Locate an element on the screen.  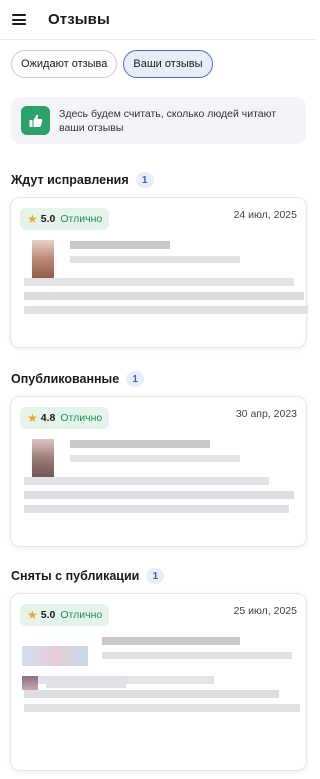
rating-badge: ★ 4.8 Отлично is located at coordinates (65, 418).